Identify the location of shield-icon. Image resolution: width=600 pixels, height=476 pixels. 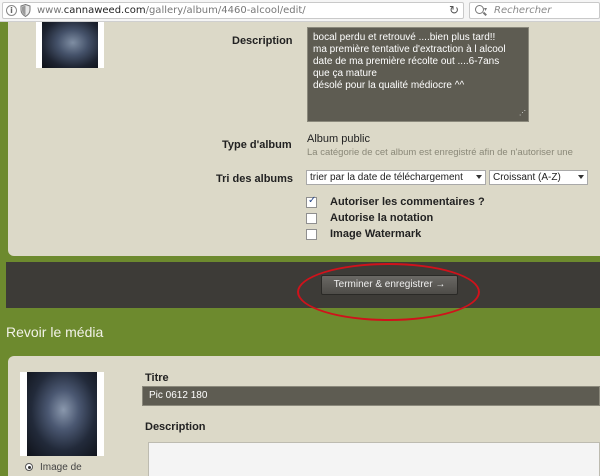
(25, 10).